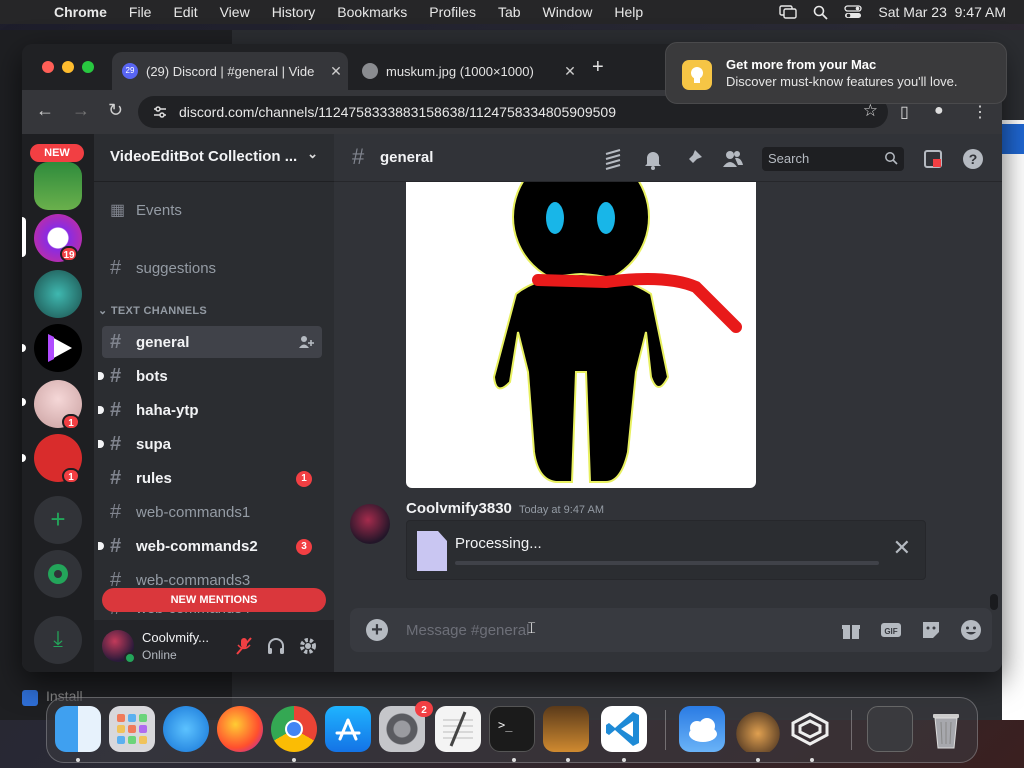  Describe the element at coordinates (210, 410) in the screenshot. I see `channel-haha-ytp: # haha-ytp` at that location.